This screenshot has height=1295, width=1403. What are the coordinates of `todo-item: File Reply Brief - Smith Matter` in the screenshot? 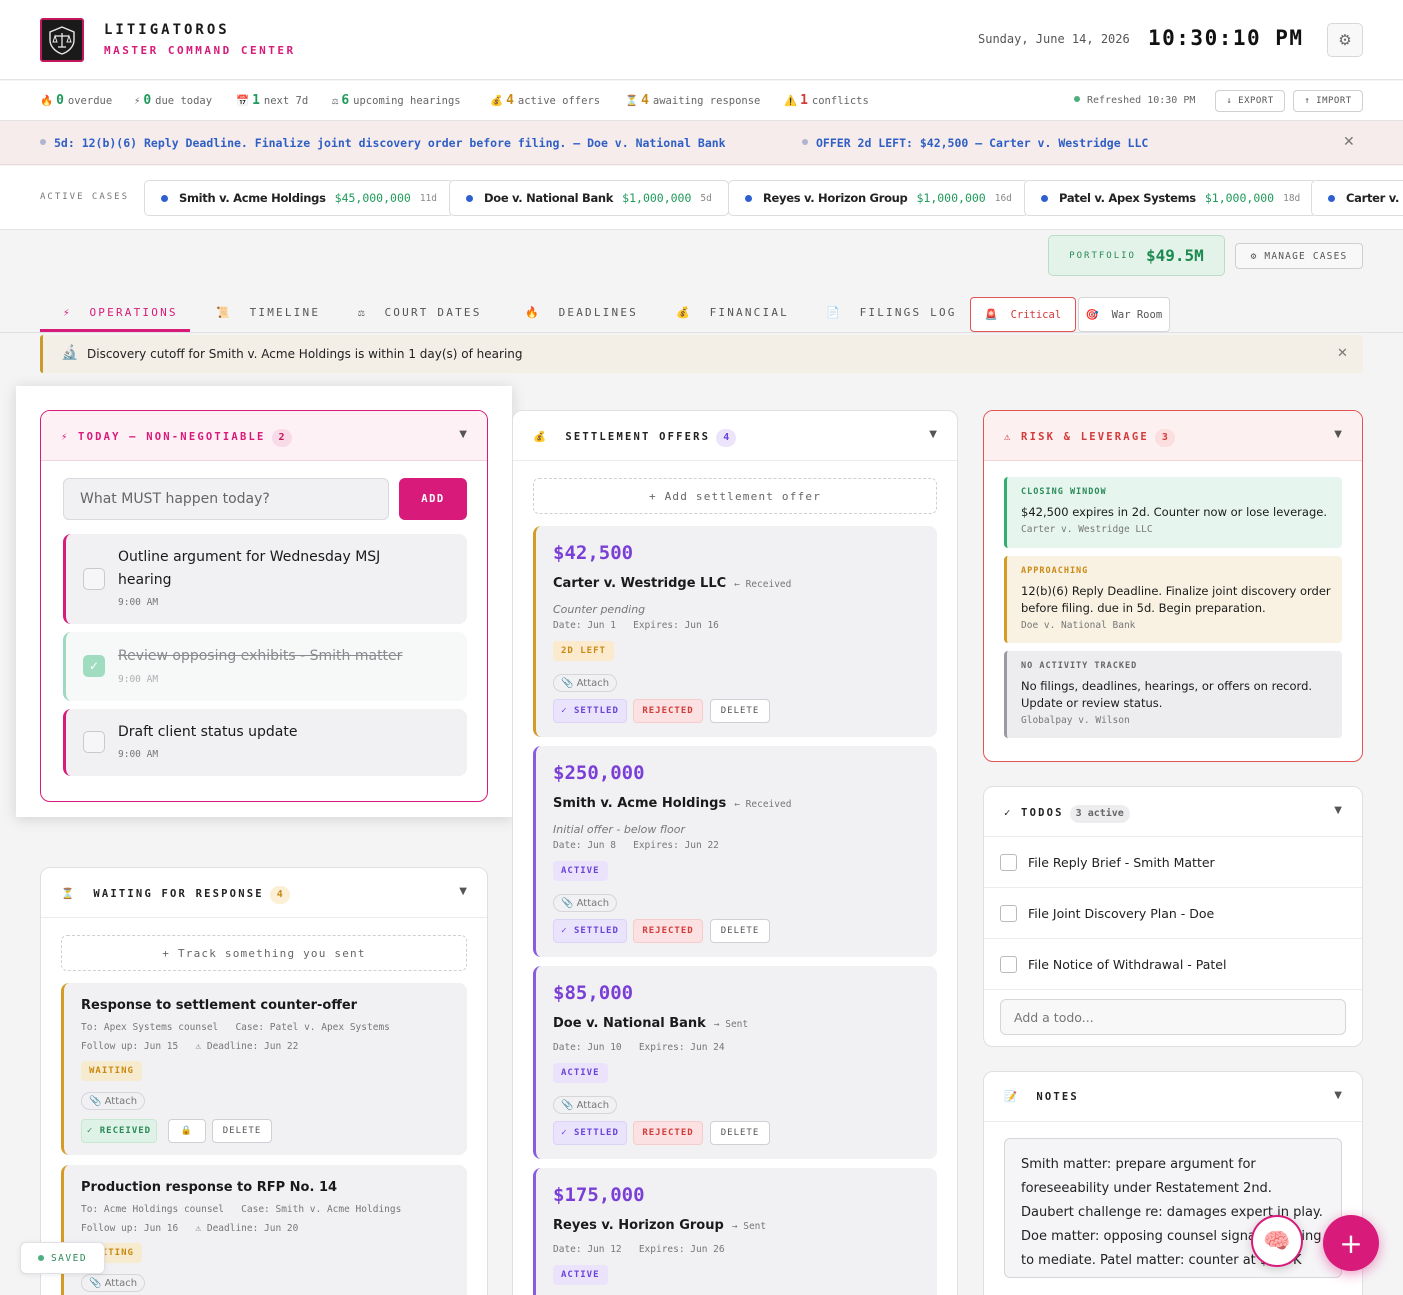 It's located at (1173, 862).